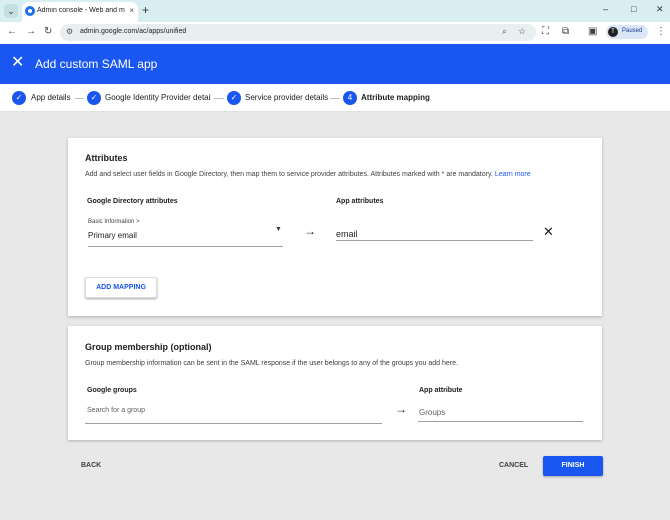 The width and height of the screenshot is (670, 520). I want to click on new-tab-button: +, so click(145, 10).